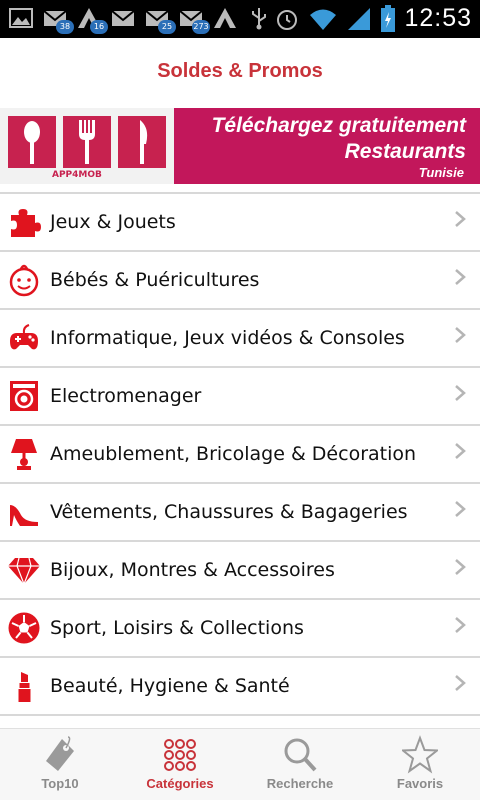 This screenshot has height=800, width=480. What do you see at coordinates (323, 19) in the screenshot?
I see `wifi-icon` at bounding box center [323, 19].